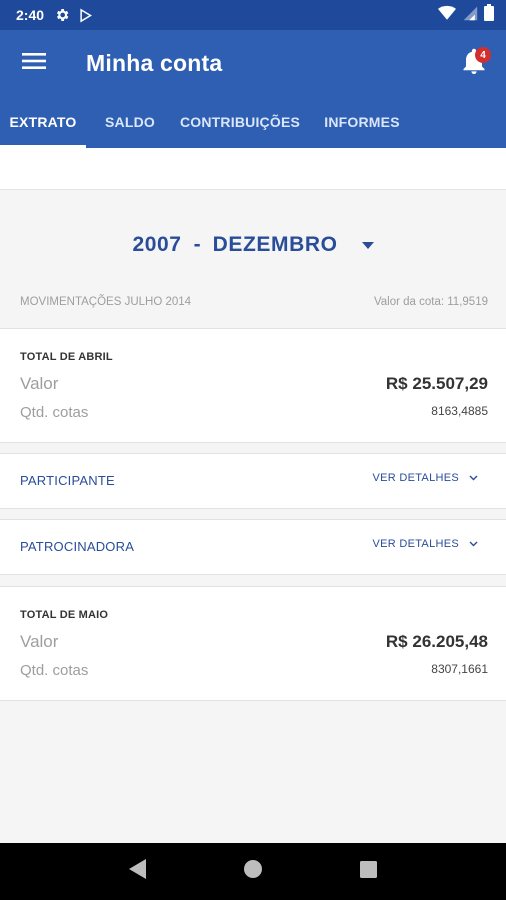  What do you see at coordinates (130, 122) in the screenshot?
I see `tab-saldo: SALDO` at bounding box center [130, 122].